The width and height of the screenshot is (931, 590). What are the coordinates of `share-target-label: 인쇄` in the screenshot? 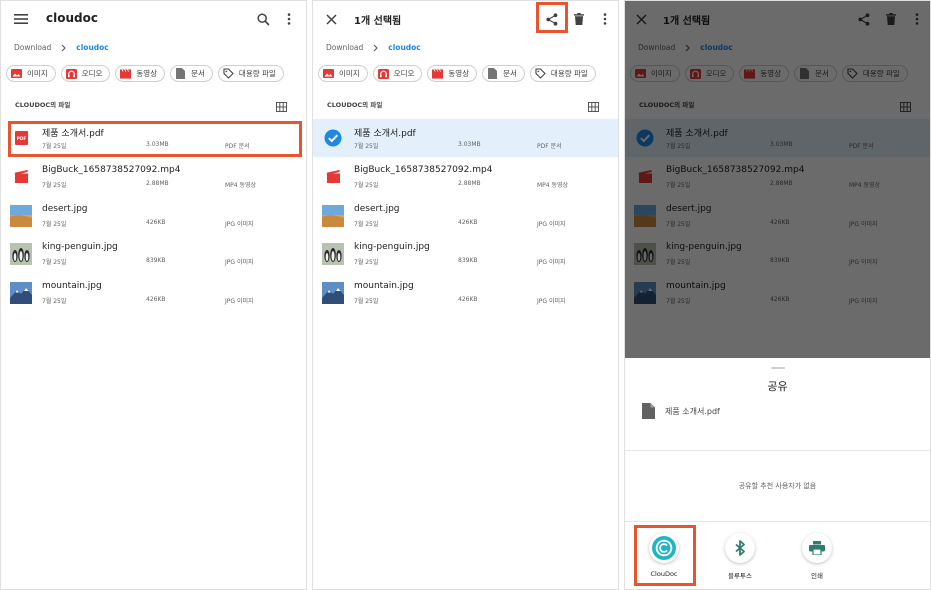 It's located at (817, 576).